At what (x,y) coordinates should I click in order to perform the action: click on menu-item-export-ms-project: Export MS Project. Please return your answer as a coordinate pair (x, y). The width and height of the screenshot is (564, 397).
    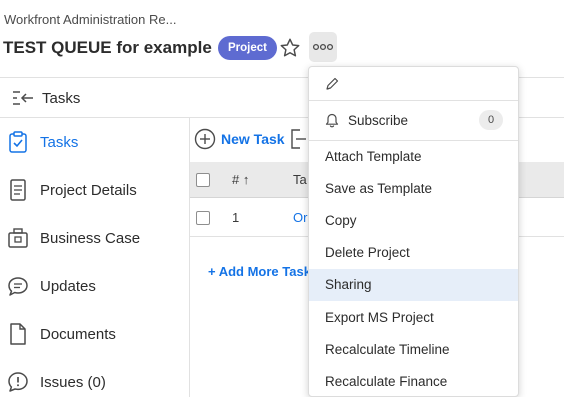
    Looking at the image, I should click on (413, 318).